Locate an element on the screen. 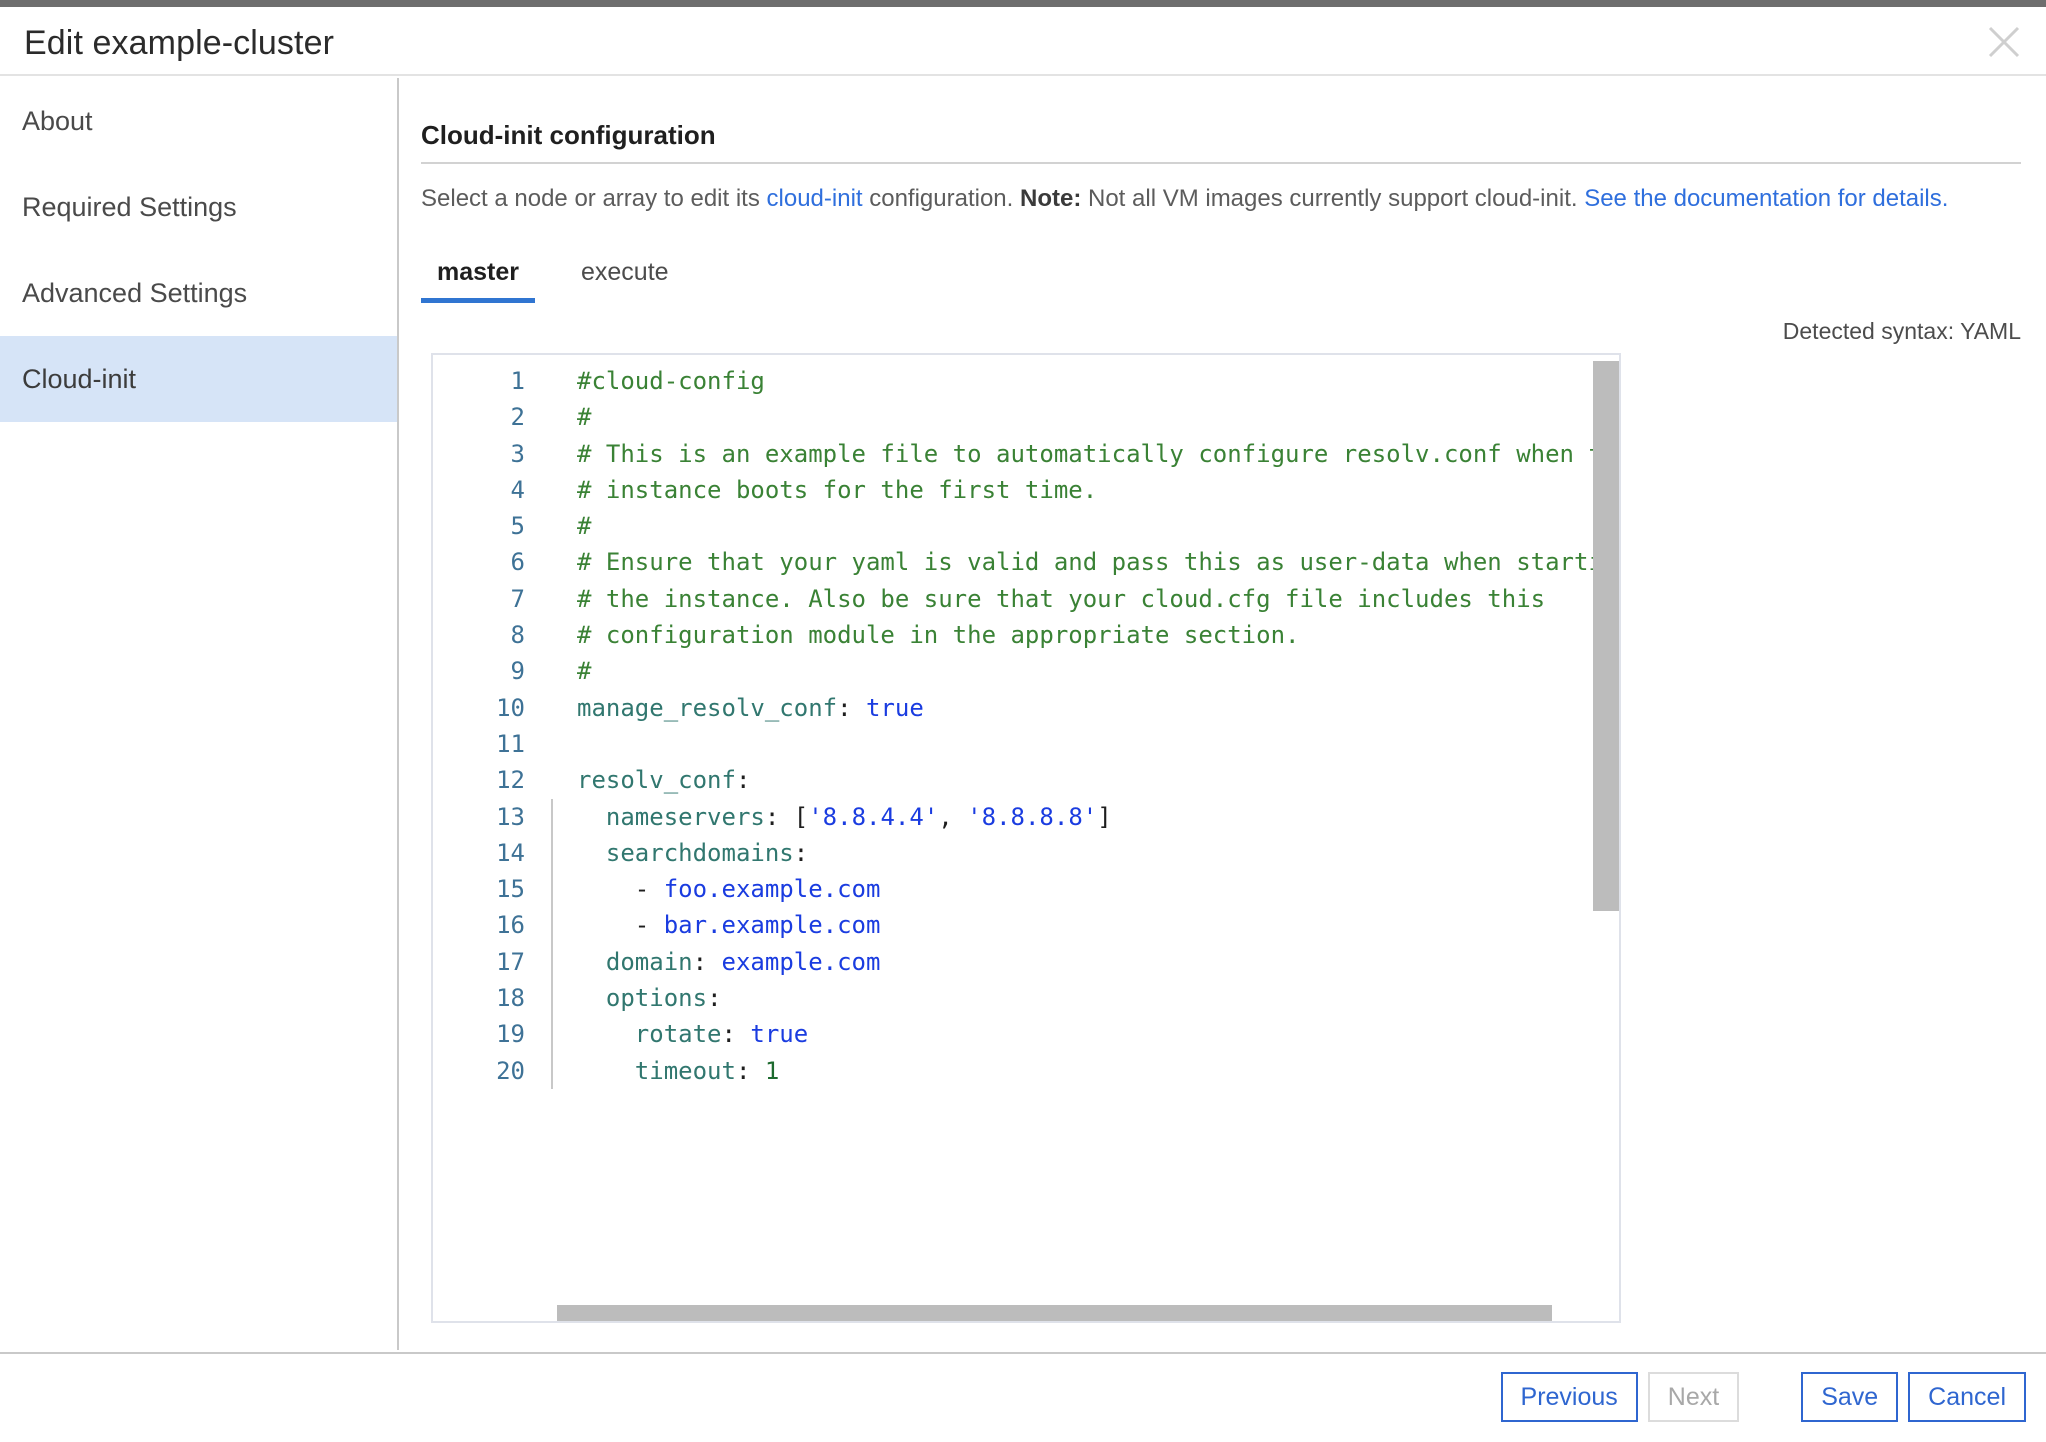 The width and height of the screenshot is (2046, 1442). code-line: 2 # is located at coordinates (1026, 417).